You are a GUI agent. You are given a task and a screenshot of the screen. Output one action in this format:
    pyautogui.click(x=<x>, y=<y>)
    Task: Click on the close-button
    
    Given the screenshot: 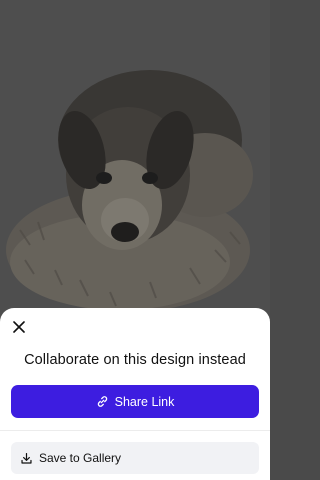 What is the action you would take?
    pyautogui.click(x=19, y=327)
    